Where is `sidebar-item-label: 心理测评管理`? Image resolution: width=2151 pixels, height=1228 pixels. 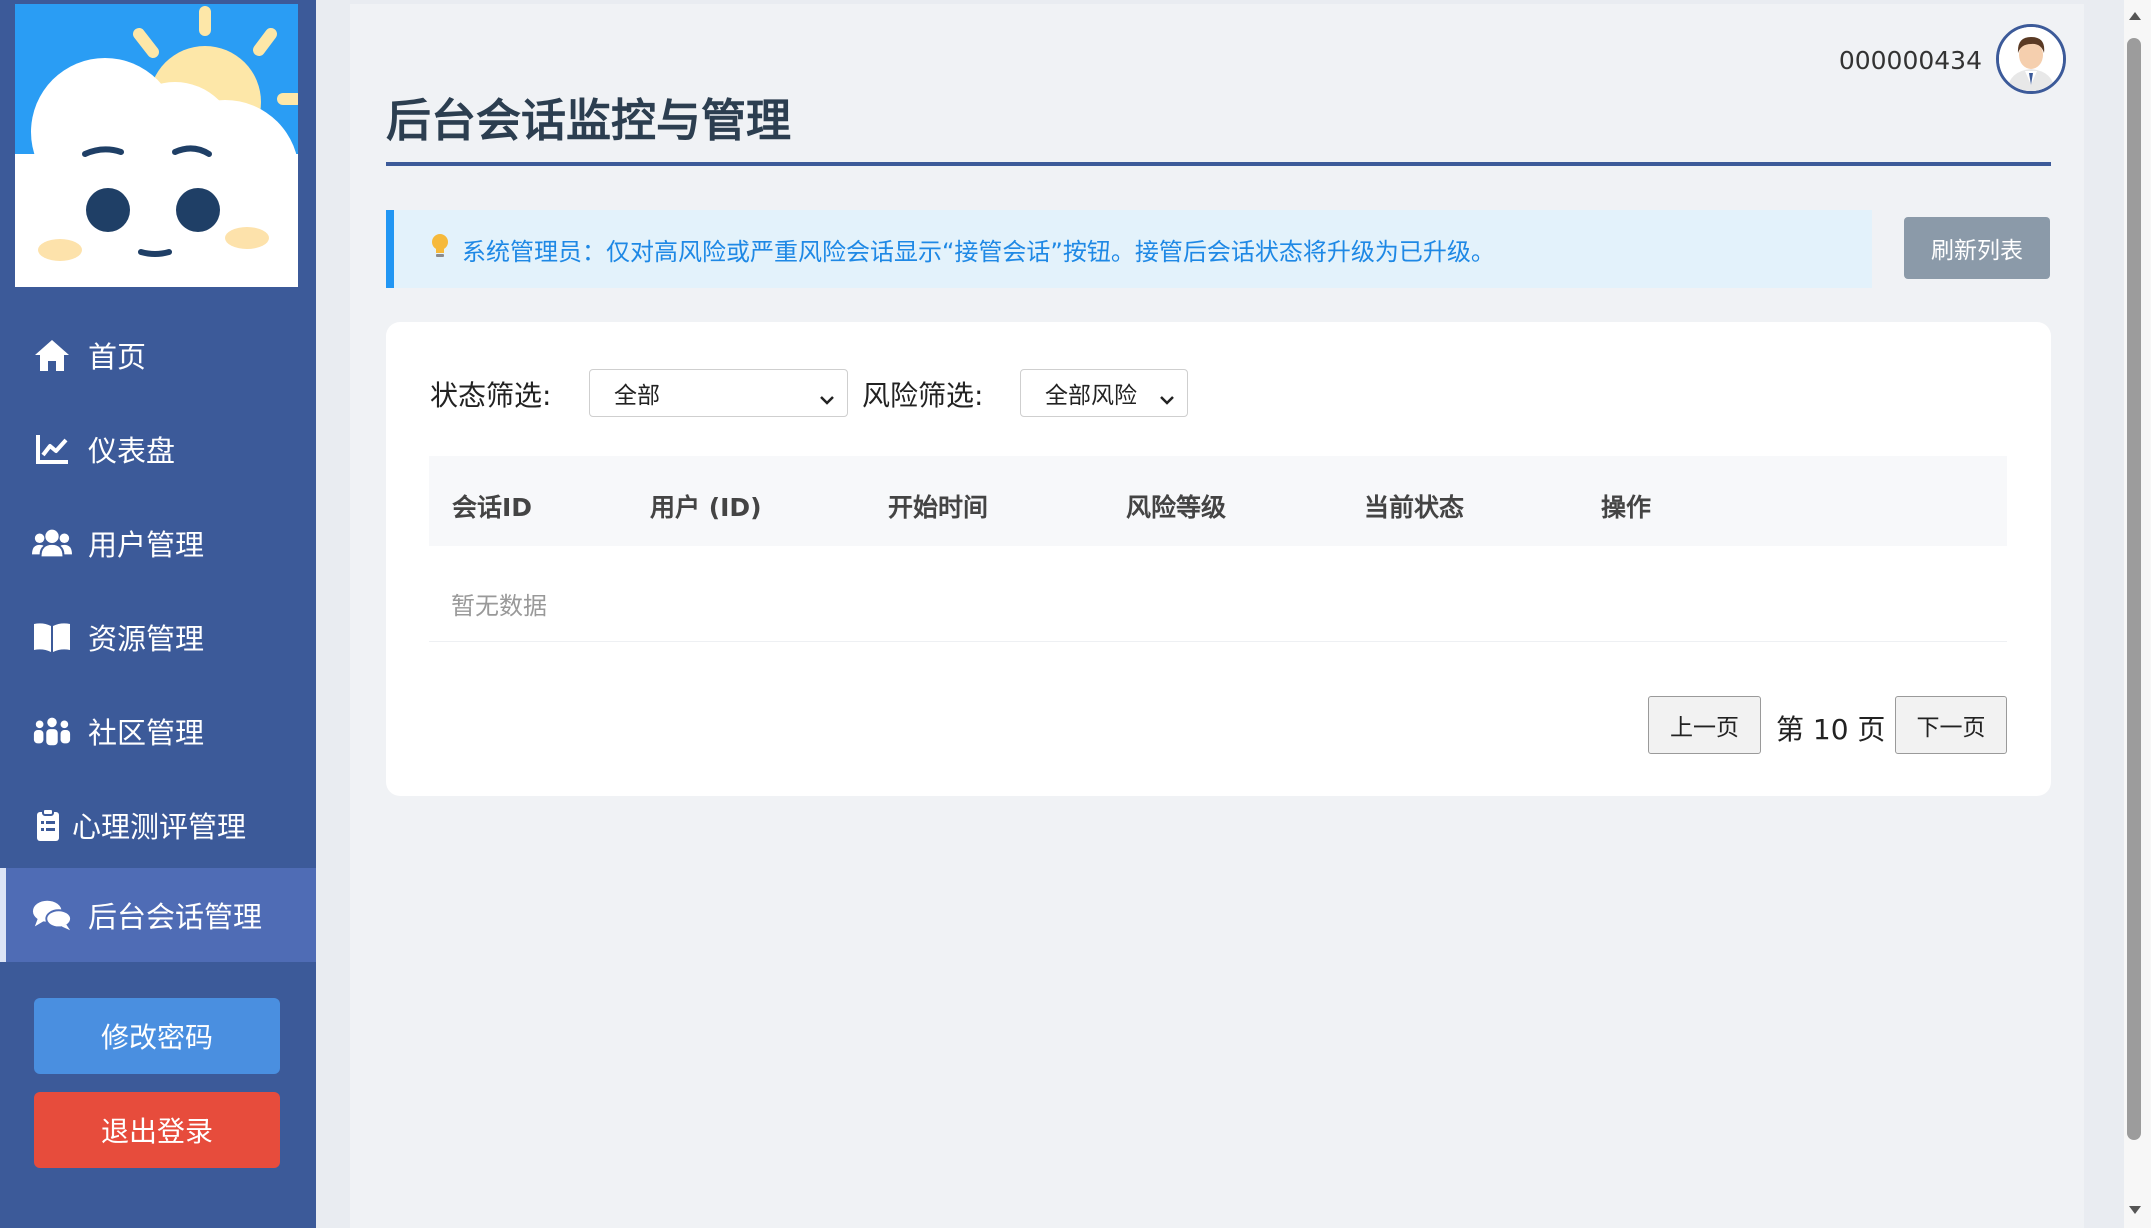 sidebar-item-label: 心理测评管理 is located at coordinates (159, 827).